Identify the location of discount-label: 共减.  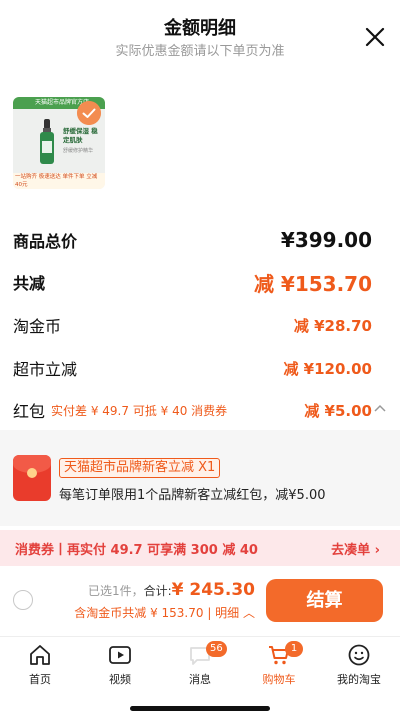
(29, 283).